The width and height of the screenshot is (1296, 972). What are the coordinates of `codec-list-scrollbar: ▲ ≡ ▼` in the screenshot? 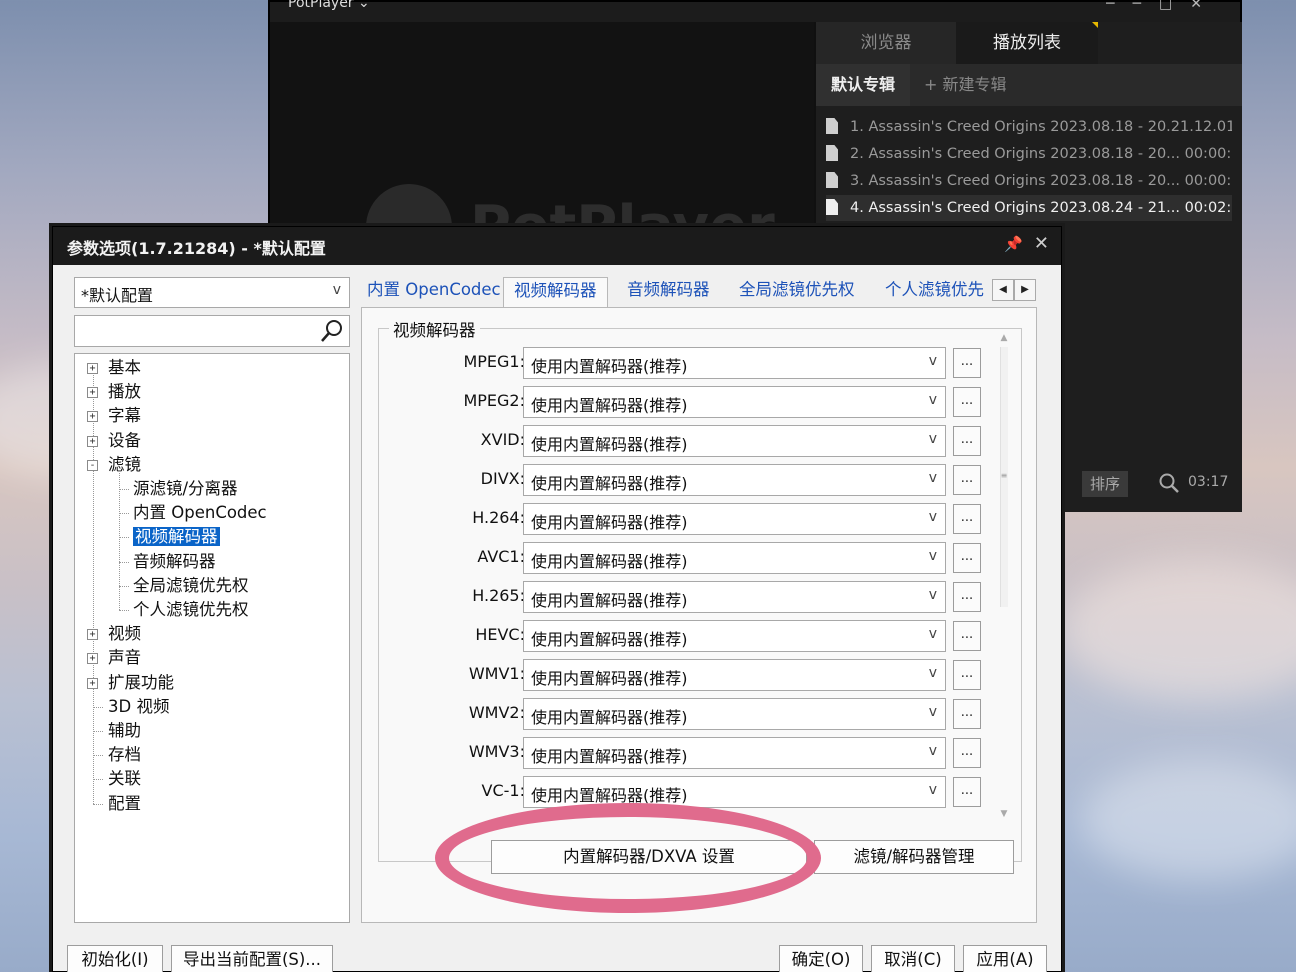 It's located at (1004, 576).